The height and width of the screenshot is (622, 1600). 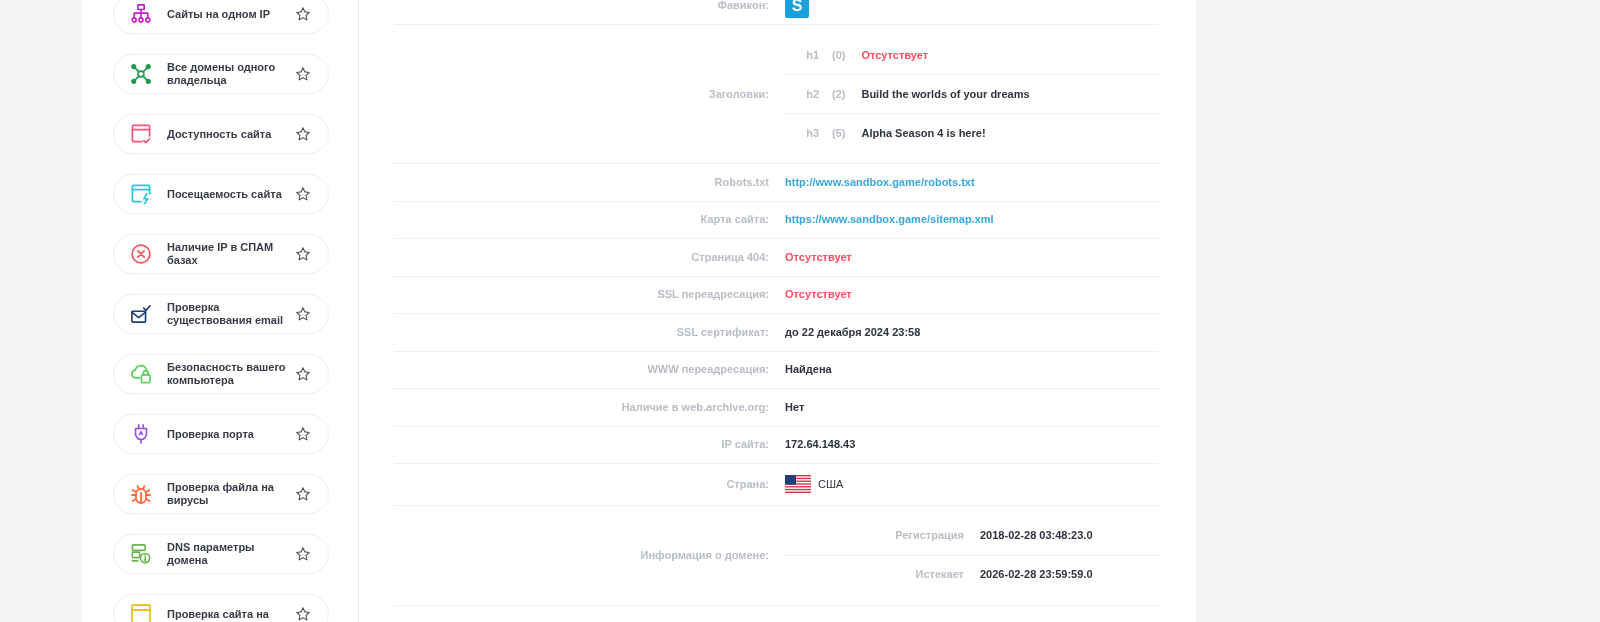 What do you see at coordinates (221, 608) in the screenshot?
I see `sidebar-item: Проверка сайта на` at bounding box center [221, 608].